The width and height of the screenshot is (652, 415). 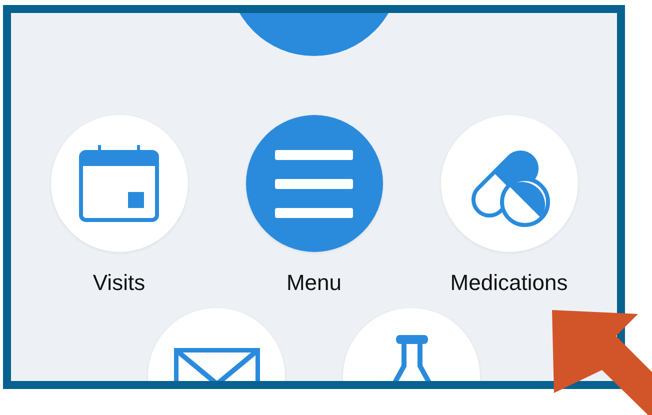 I want to click on item-label: Visits, so click(x=119, y=283).